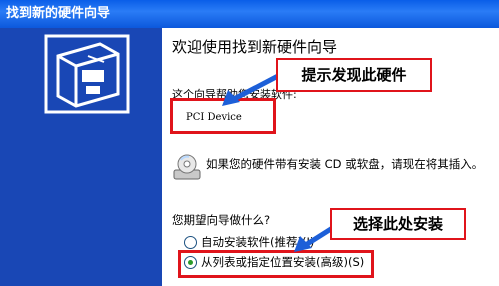 The image size is (499, 286). Describe the element at coordinates (345, 164) in the screenshot. I see `cd-insert-hint: 如果您的硬件带有安装 CD 或软盘，请现在将其插入。` at that location.